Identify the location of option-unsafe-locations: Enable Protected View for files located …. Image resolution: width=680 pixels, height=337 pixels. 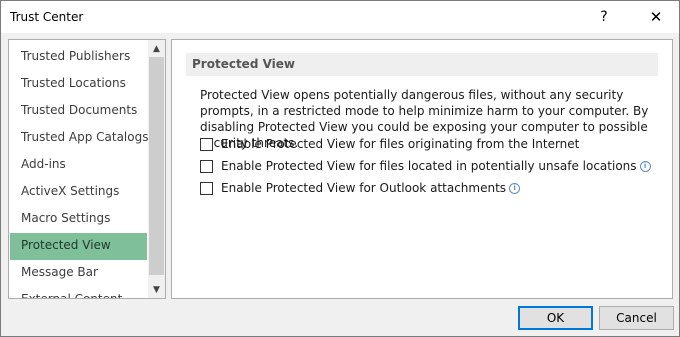
(425, 166).